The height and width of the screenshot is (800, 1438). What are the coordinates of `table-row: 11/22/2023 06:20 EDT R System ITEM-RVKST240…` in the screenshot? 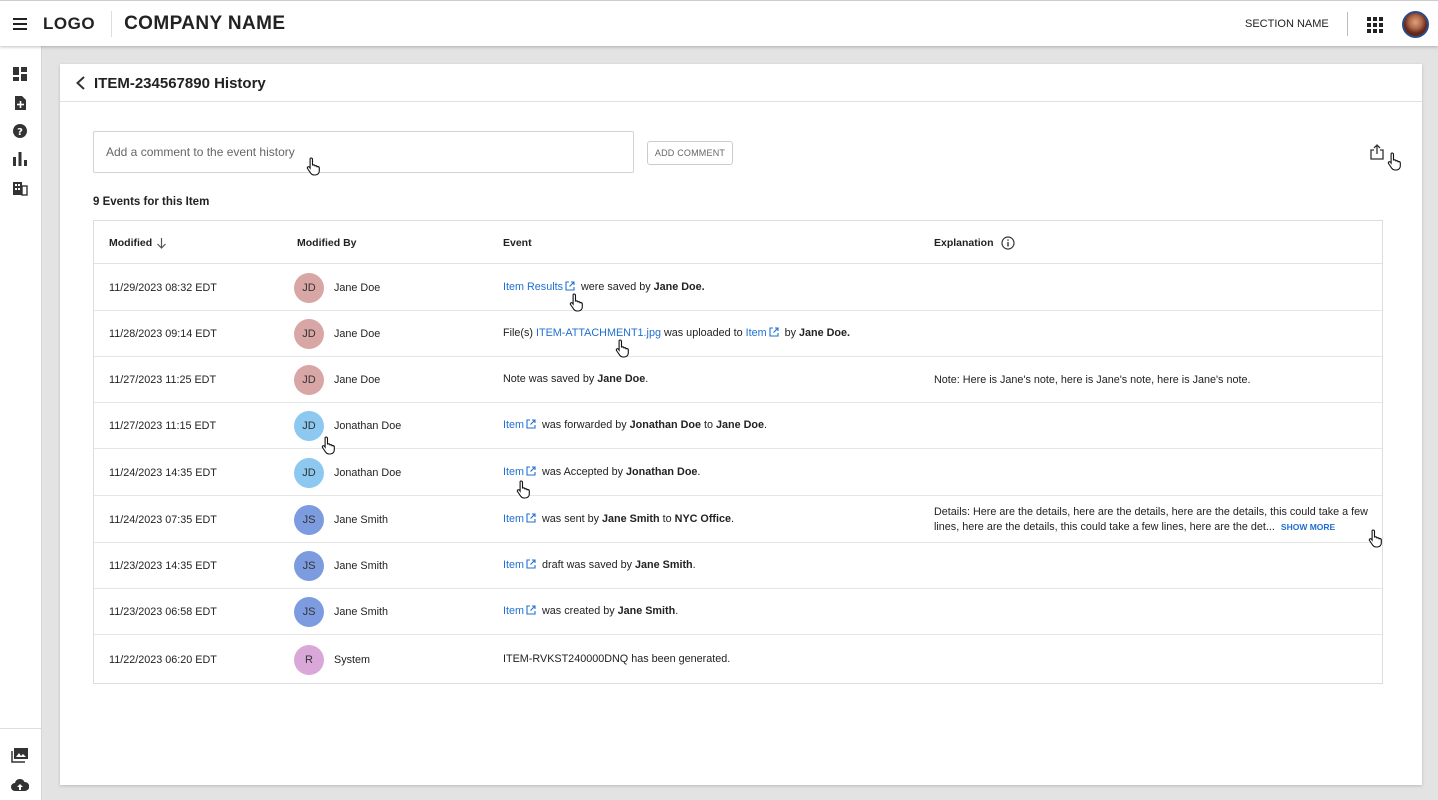 It's located at (738, 659).